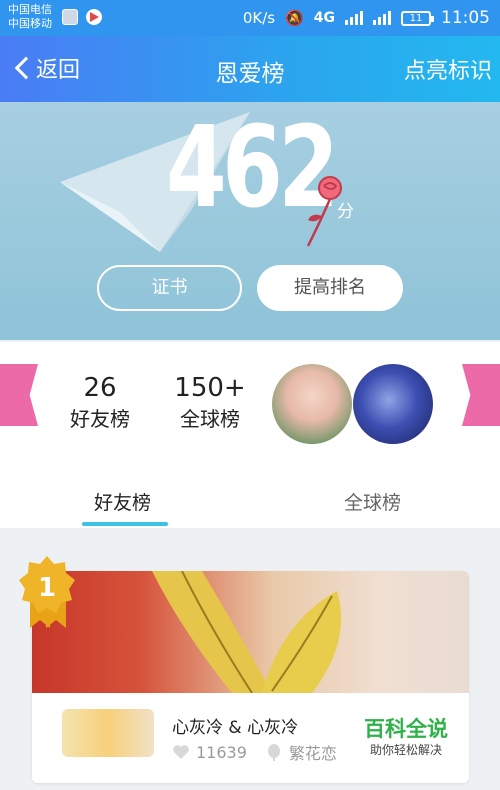  I want to click on likes-count: 11639, so click(221, 752).